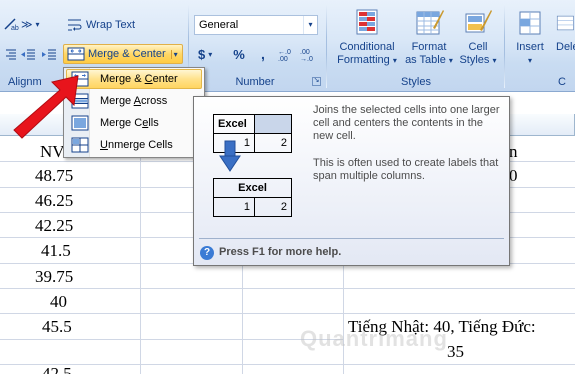 Image resolution: width=575 pixels, height=374 pixels. I want to click on menu-item-merge-cells: Merge Cells, so click(134, 123).